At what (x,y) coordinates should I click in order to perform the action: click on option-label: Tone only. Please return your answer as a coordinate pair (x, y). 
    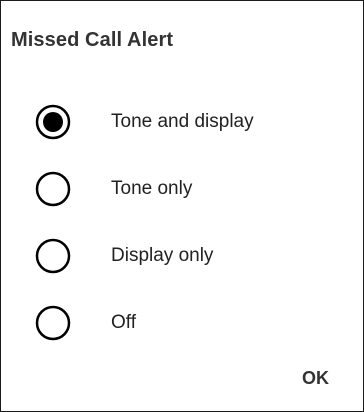
    Looking at the image, I should click on (152, 188).